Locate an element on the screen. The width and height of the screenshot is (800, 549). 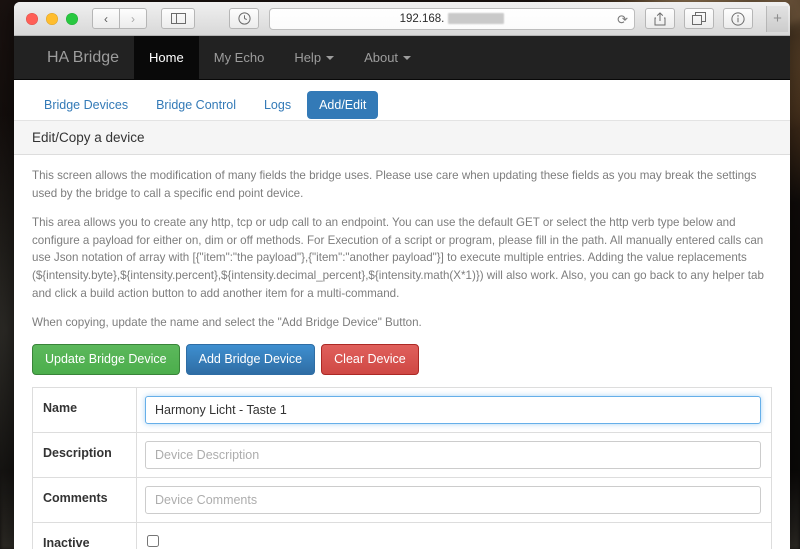
table-row: Inactive is located at coordinates (402, 535).